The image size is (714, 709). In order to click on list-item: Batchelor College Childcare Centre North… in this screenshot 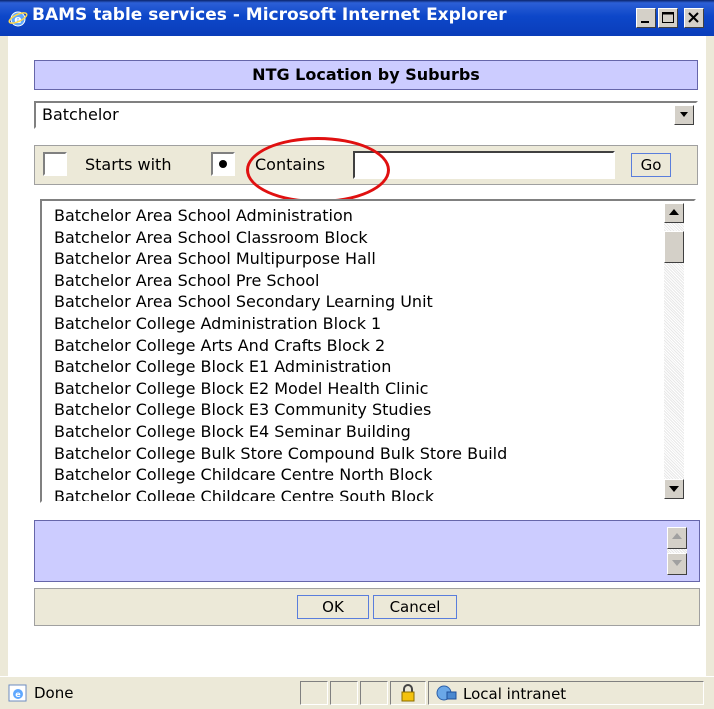, I will do `click(359, 475)`.